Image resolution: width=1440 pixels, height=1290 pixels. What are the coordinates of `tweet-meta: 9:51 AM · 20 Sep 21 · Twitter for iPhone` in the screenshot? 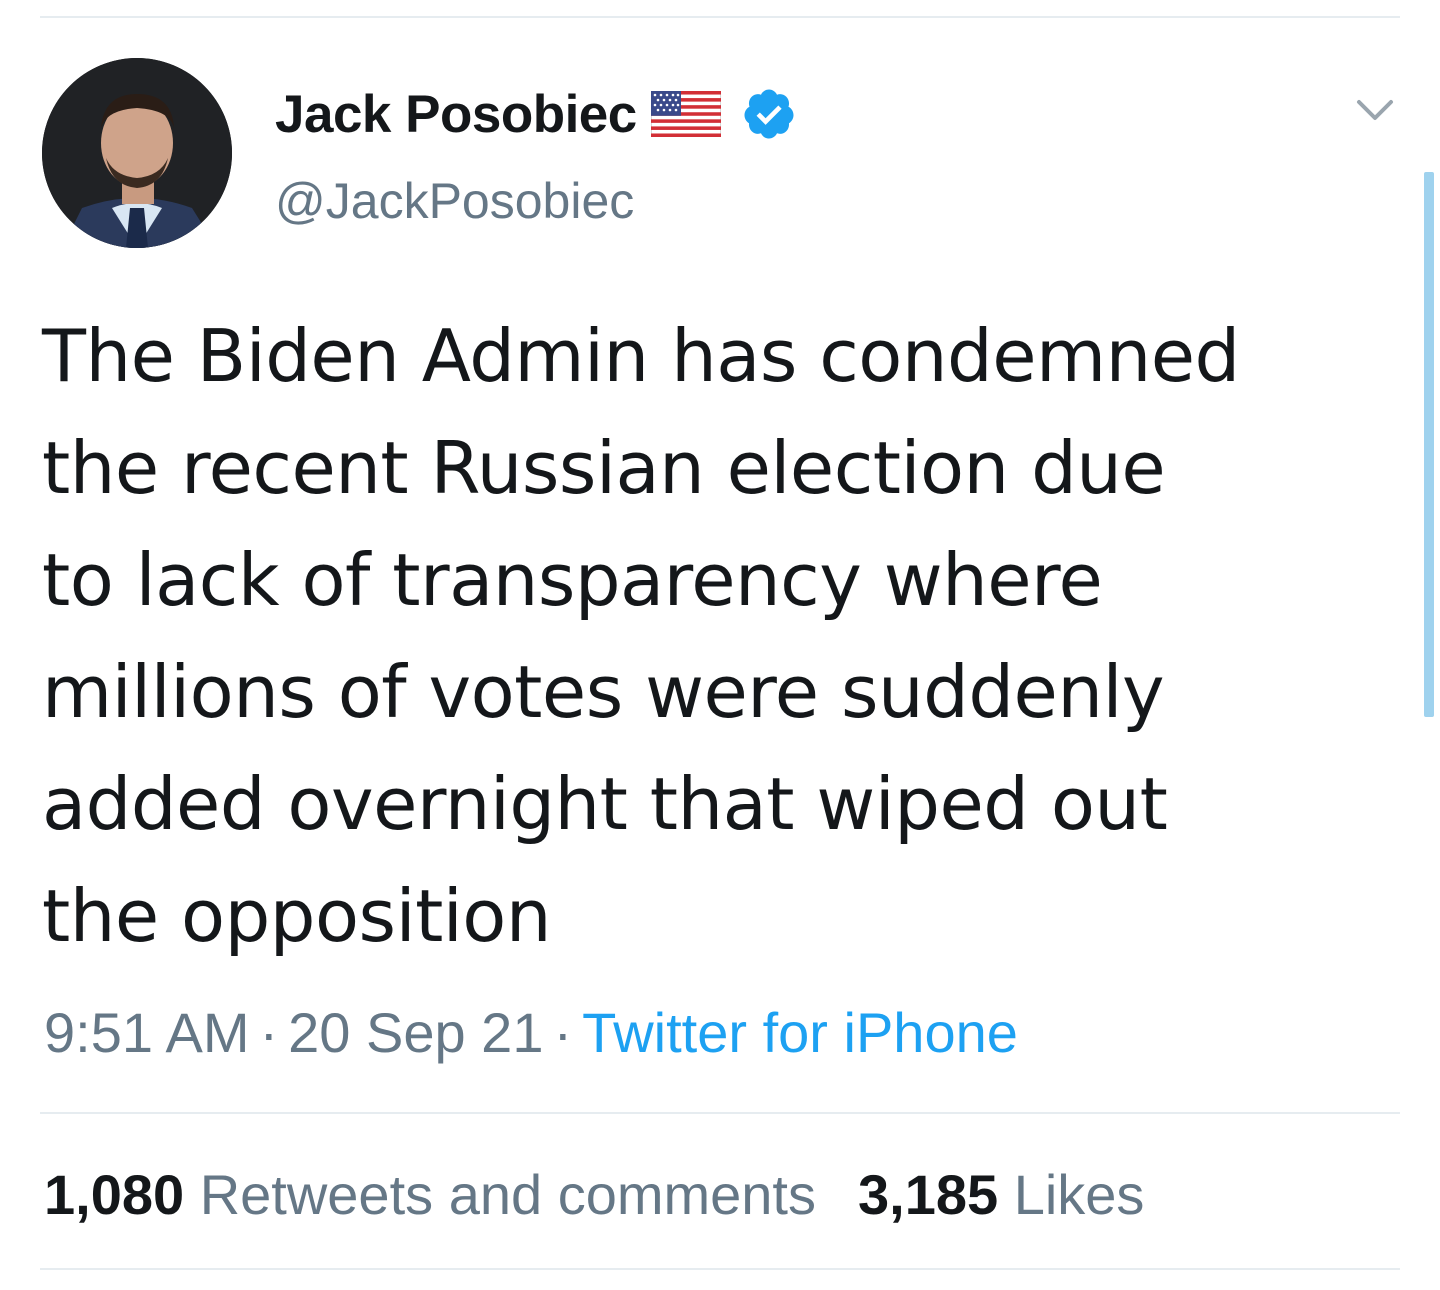 It's located at (531, 1032).